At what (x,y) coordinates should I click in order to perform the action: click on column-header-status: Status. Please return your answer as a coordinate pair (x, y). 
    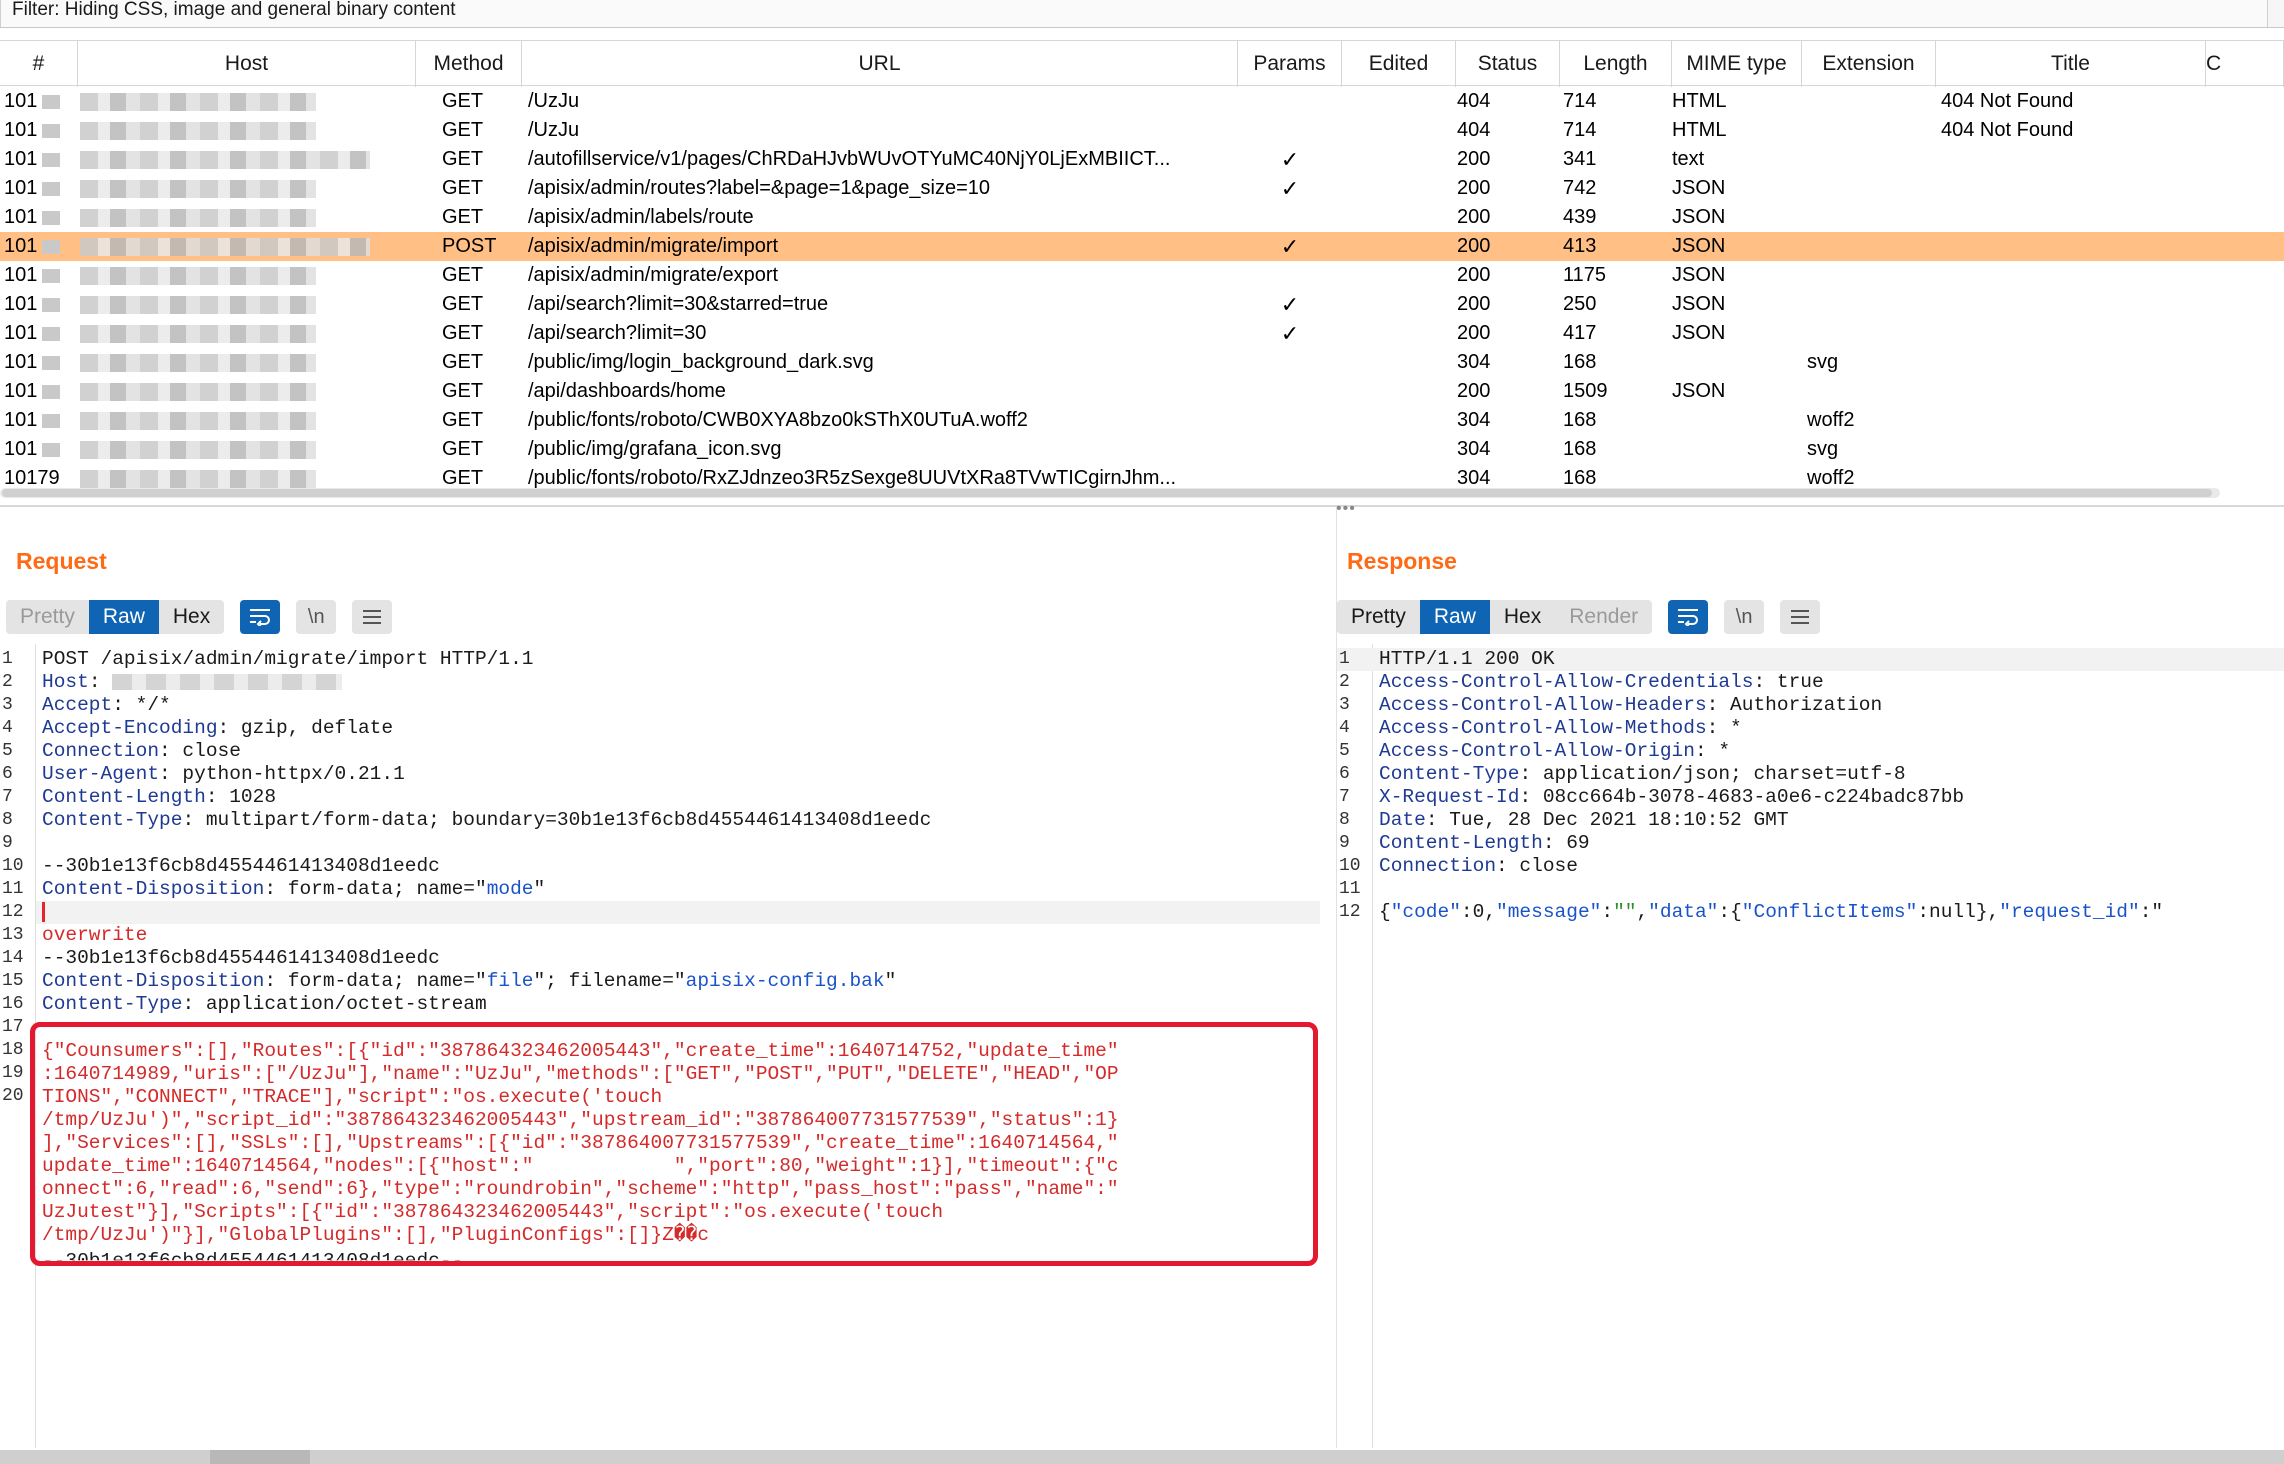
    Looking at the image, I should click on (1508, 64).